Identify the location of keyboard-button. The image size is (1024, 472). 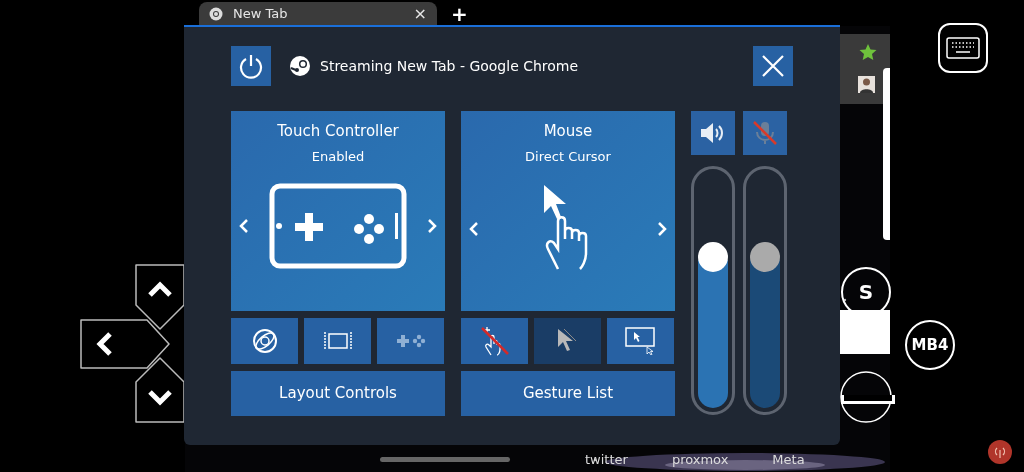
(963, 48).